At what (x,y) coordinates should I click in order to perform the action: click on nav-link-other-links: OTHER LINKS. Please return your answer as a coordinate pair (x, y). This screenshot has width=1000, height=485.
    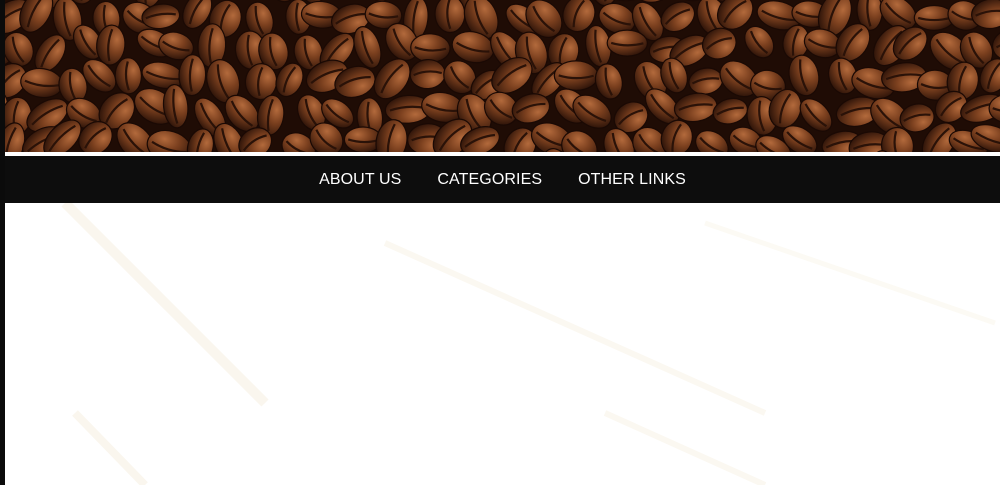
    Looking at the image, I should click on (632, 179).